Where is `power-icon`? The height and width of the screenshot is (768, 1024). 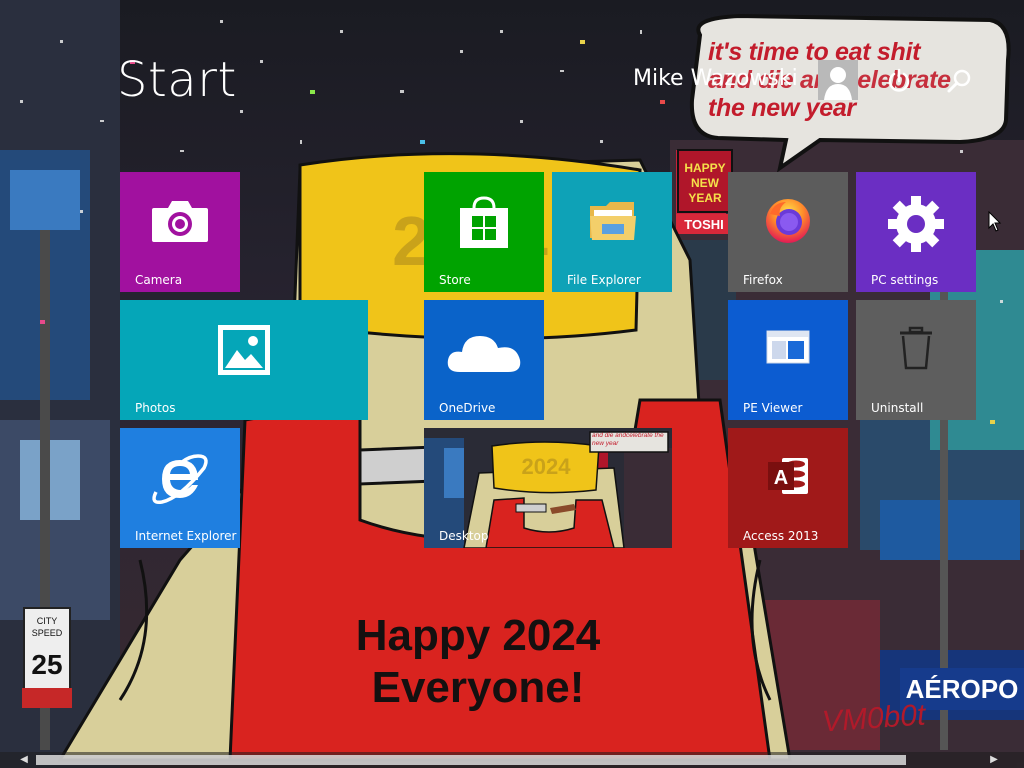 power-icon is located at coordinates (899, 80).